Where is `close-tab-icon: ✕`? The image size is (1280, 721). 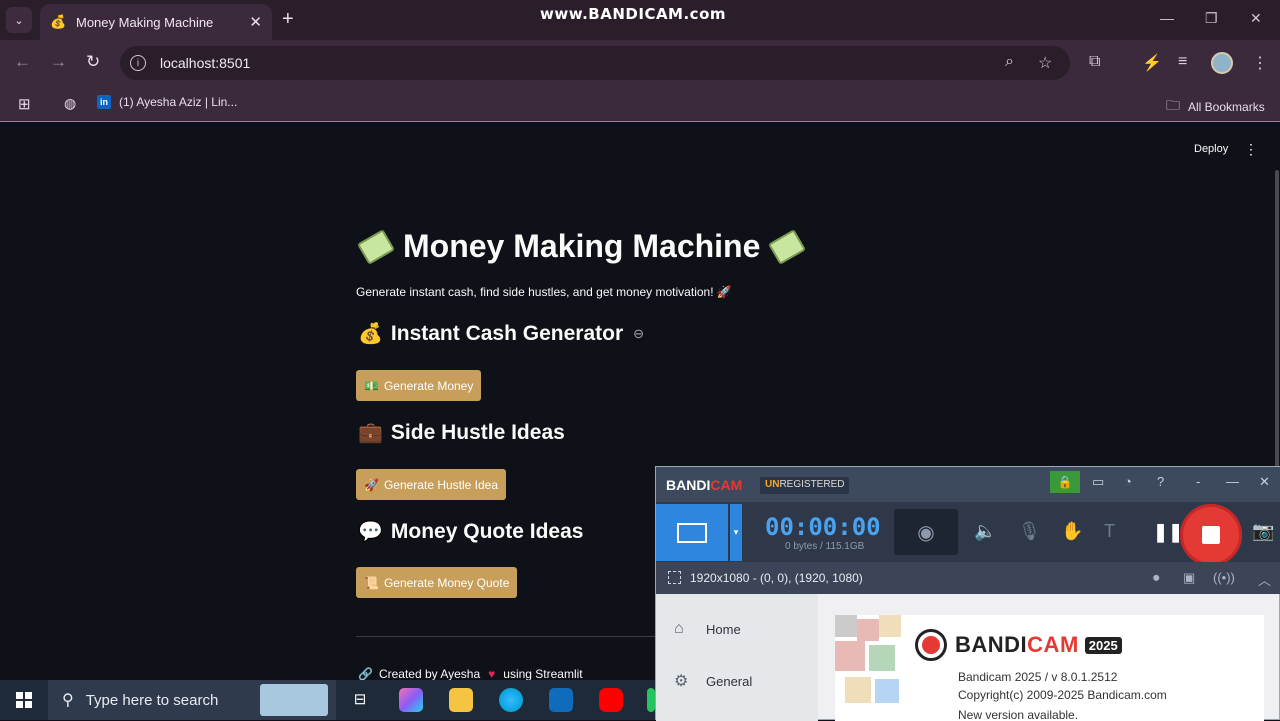 close-tab-icon: ✕ is located at coordinates (255, 22).